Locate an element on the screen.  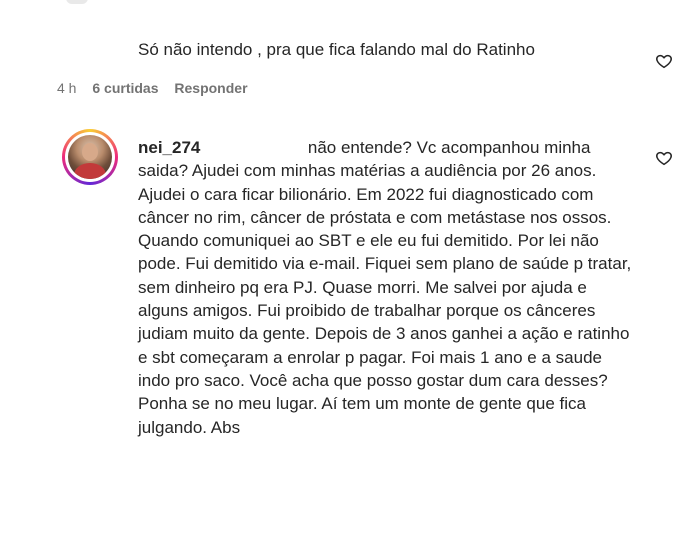
redacted-area is located at coordinates (254, 147).